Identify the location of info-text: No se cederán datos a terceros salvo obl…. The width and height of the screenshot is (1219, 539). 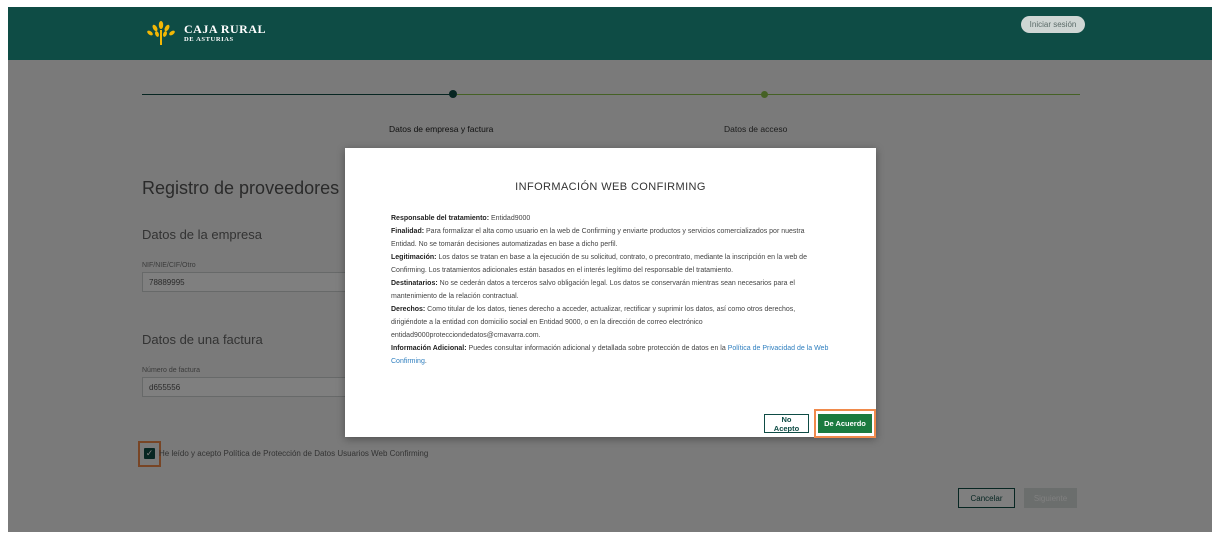
(593, 290).